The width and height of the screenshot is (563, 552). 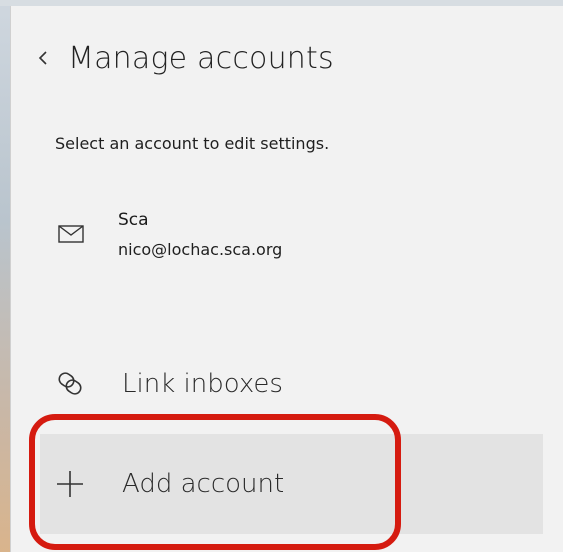 I want to click on page-header: Manage accounts, so click(x=183, y=58).